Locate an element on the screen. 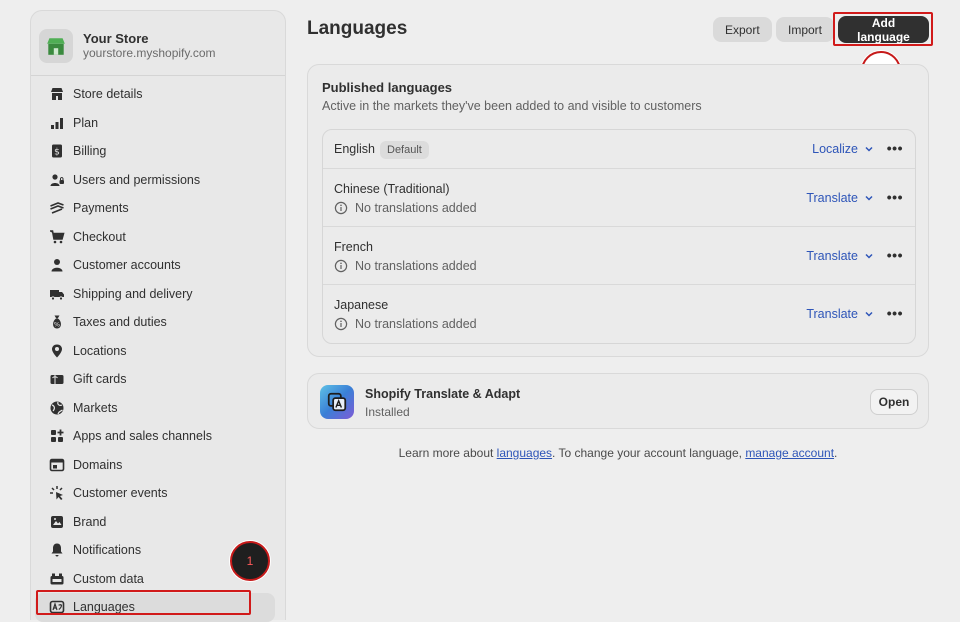 The height and width of the screenshot is (622, 960). translate-app-icon is located at coordinates (337, 402).